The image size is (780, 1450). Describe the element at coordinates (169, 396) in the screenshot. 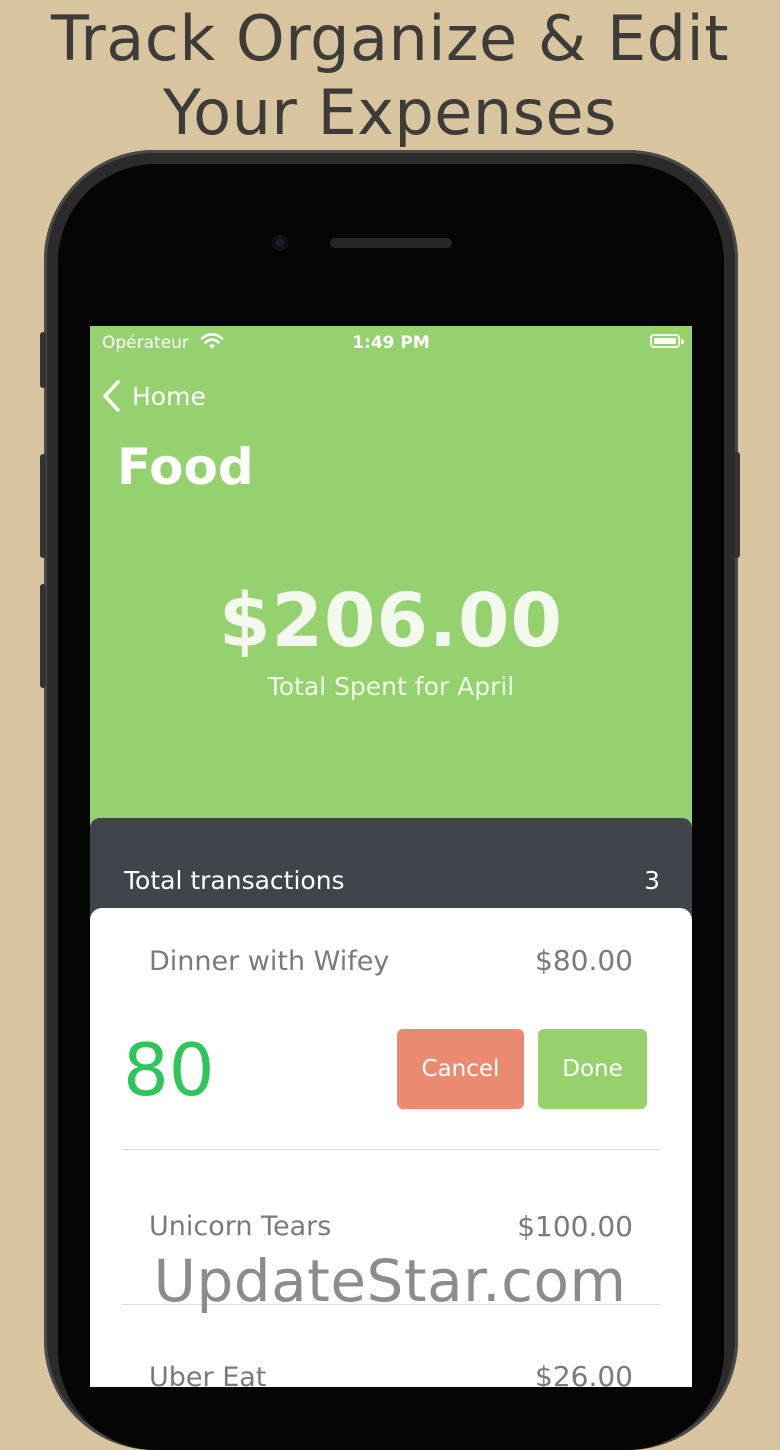

I see `back-label: Home` at that location.